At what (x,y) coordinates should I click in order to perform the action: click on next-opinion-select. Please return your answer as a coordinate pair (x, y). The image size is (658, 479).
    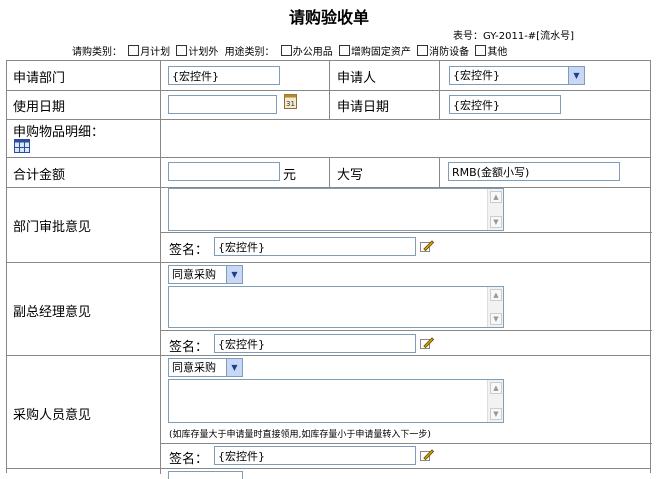
    Looking at the image, I should click on (205, 475).